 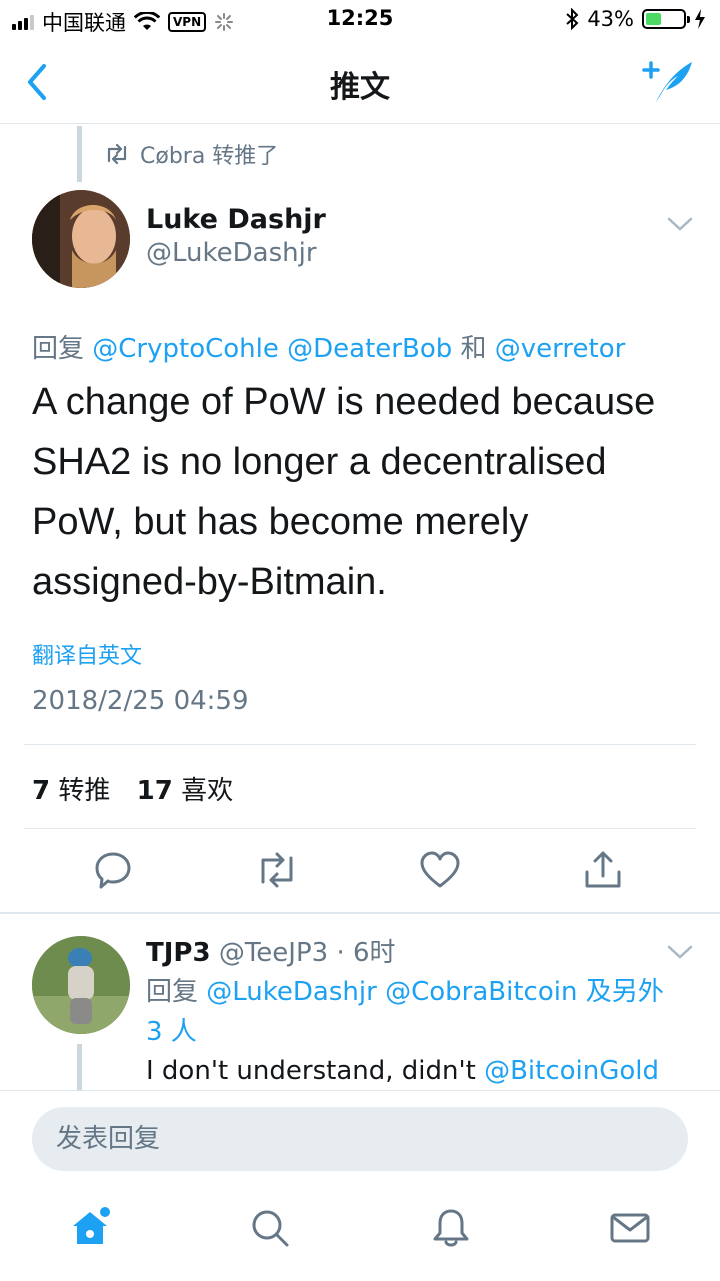 What do you see at coordinates (360, 1235) in the screenshot?
I see `tab-bar` at bounding box center [360, 1235].